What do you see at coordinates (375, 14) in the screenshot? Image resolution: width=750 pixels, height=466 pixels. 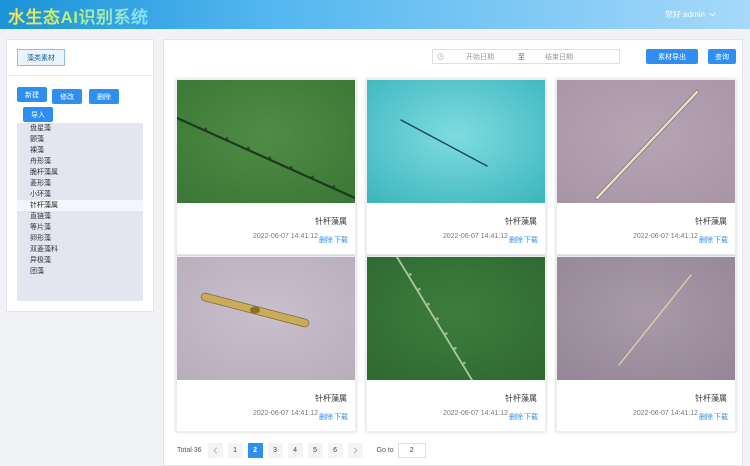 I see `app-header: 水生态AI识别系统 您好:admin` at bounding box center [375, 14].